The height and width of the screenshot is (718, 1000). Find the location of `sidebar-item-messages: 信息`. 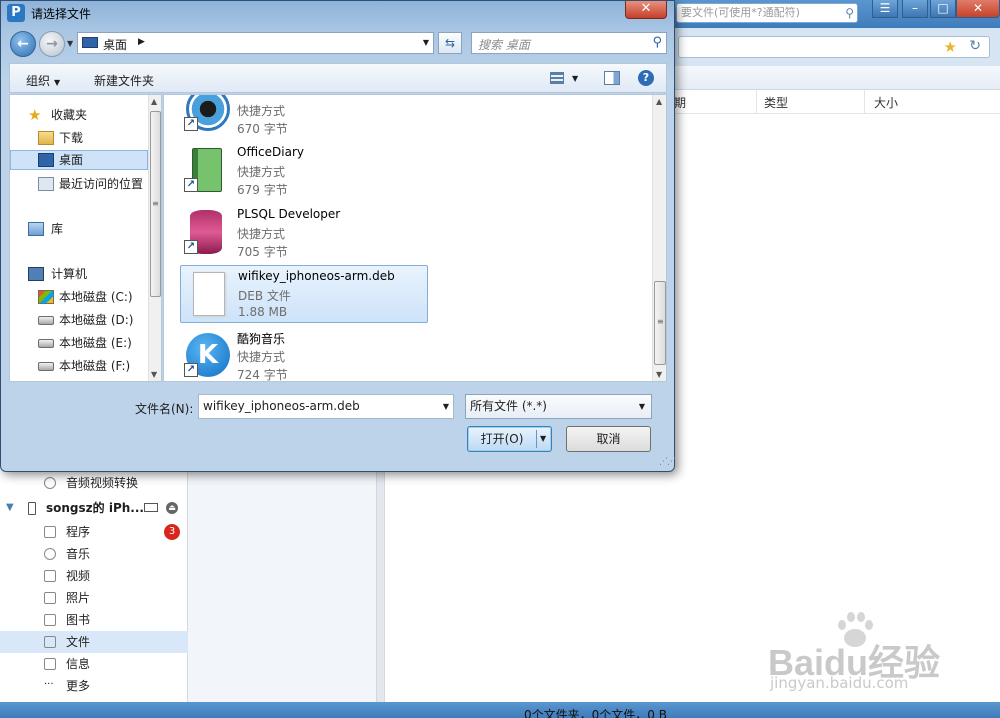

sidebar-item-messages: 信息 is located at coordinates (94, 664).